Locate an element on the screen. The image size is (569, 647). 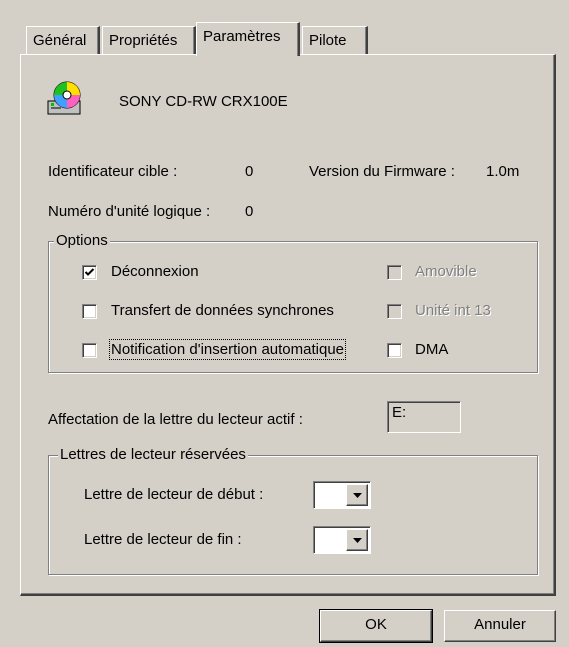
ok-button: OK is located at coordinates (376, 626).